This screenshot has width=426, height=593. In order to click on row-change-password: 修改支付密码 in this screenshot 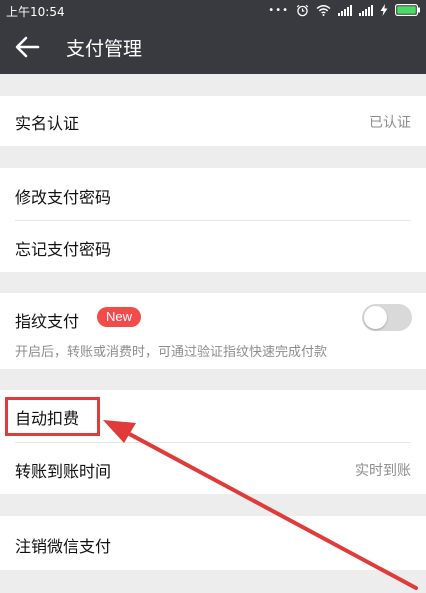, I will do `click(213, 194)`.